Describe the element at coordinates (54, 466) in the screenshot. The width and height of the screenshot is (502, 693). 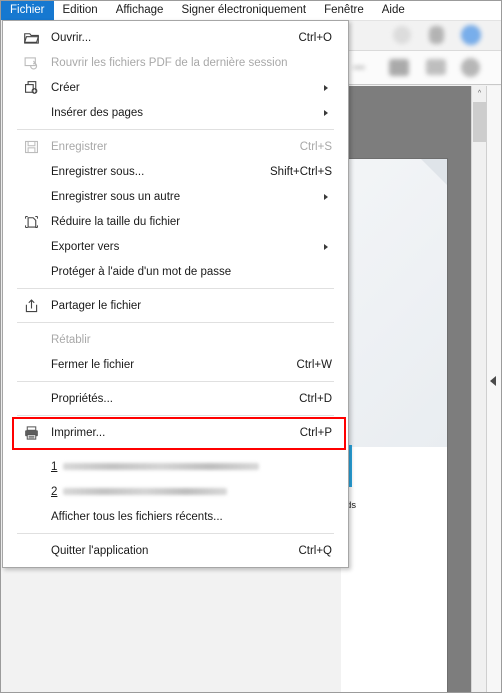
I see `recent-file-number: 1` at that location.